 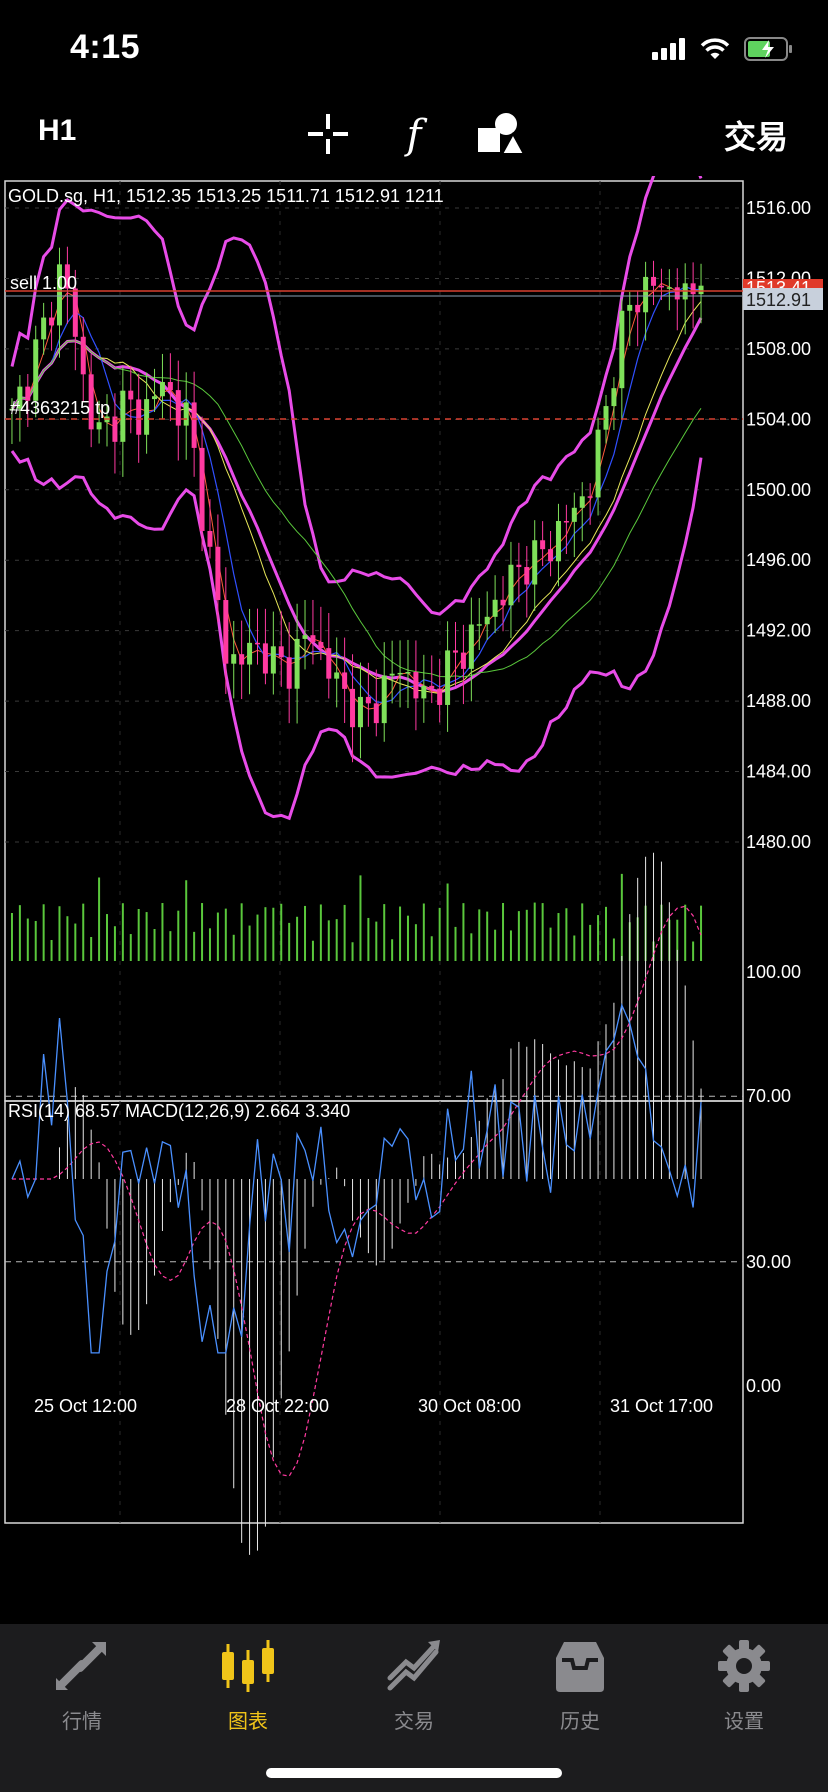 I want to click on wifi-icon, so click(x=715, y=48).